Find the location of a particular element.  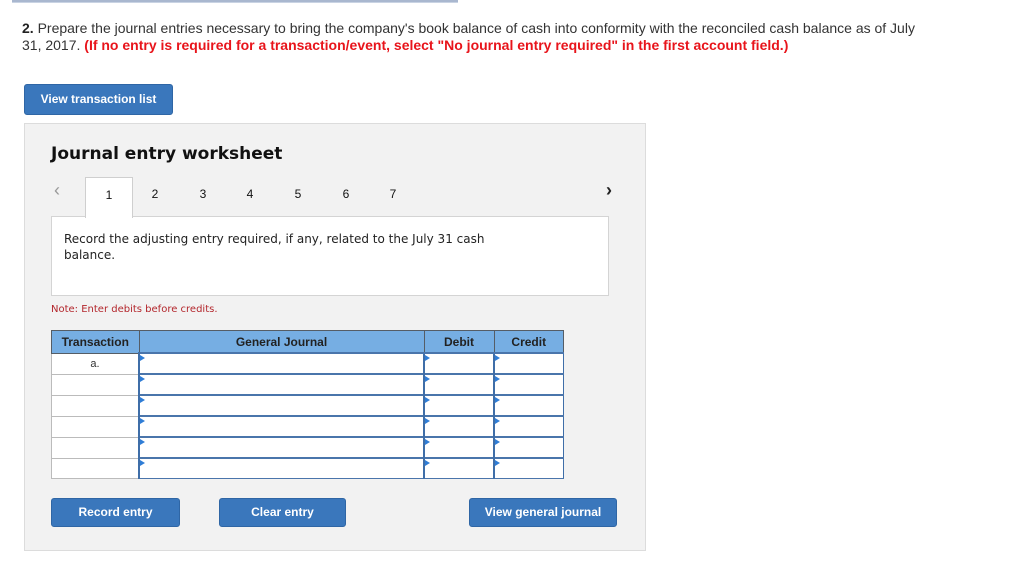

top-divider is located at coordinates (235, 1).